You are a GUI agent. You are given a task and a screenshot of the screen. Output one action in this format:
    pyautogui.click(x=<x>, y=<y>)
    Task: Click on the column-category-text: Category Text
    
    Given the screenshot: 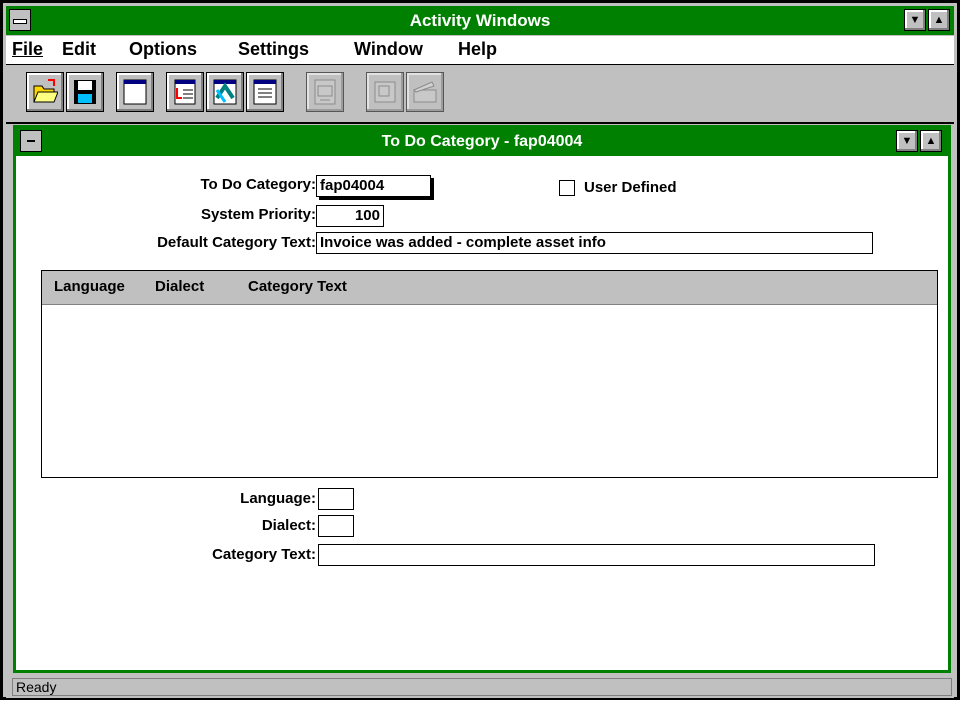 What is the action you would take?
    pyautogui.click(x=297, y=286)
    